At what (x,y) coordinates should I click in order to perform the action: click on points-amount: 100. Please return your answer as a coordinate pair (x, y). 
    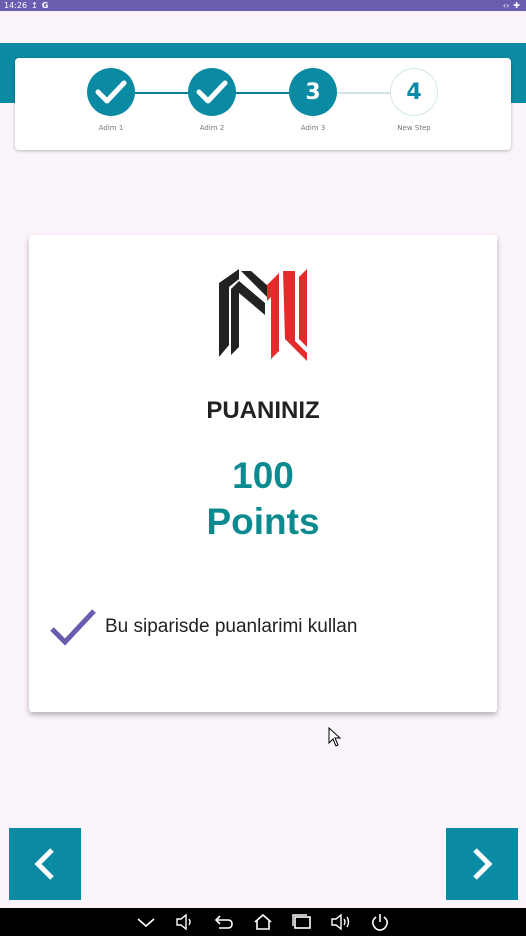
    Looking at the image, I should click on (263, 475).